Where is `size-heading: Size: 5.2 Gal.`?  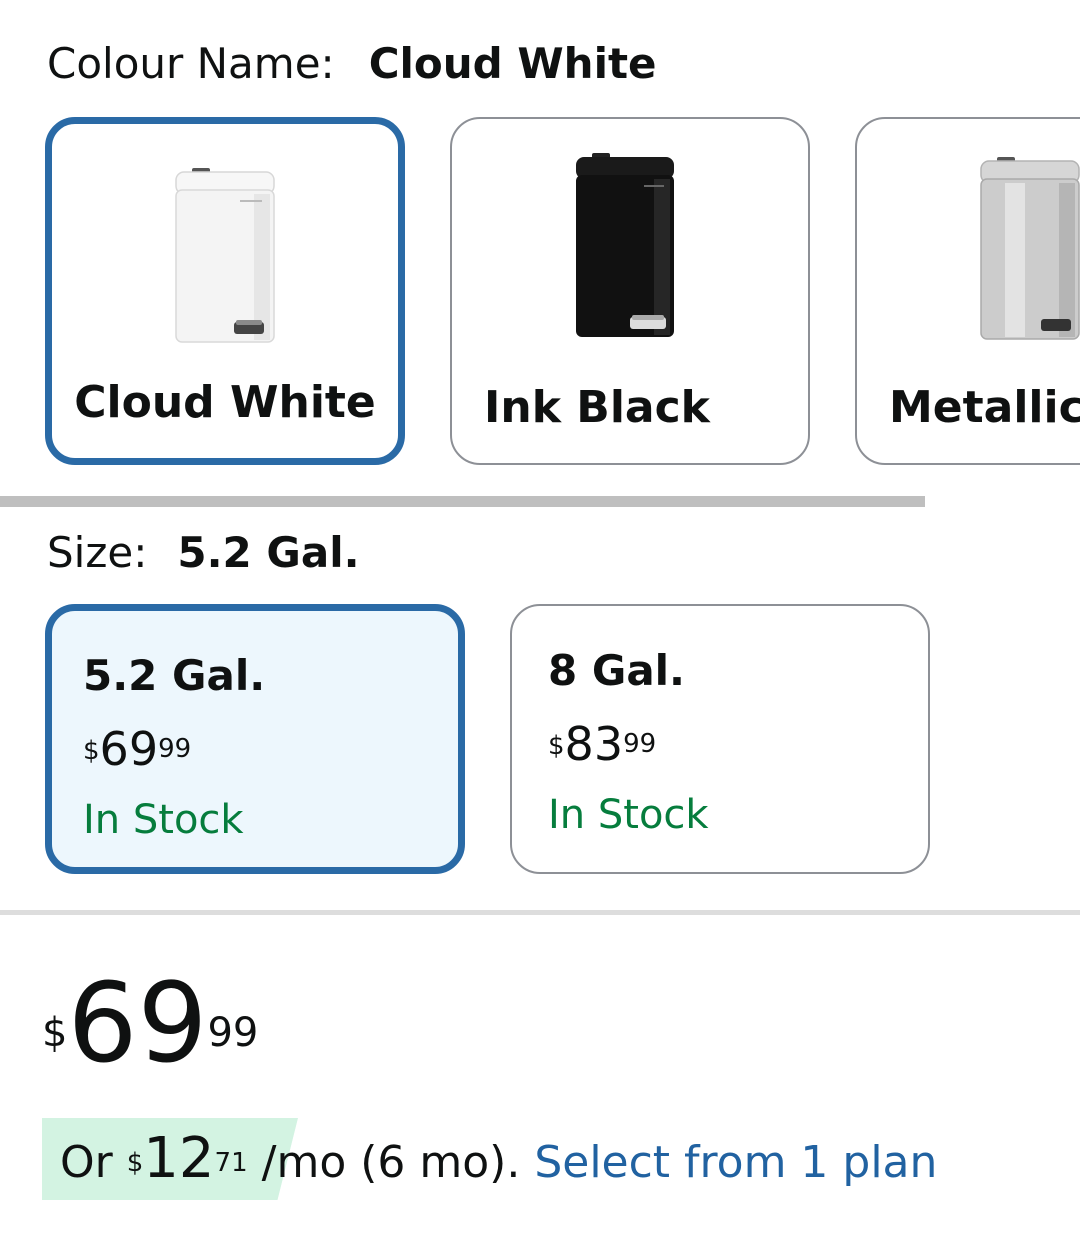 size-heading: Size: 5.2 Gal. is located at coordinates (203, 553).